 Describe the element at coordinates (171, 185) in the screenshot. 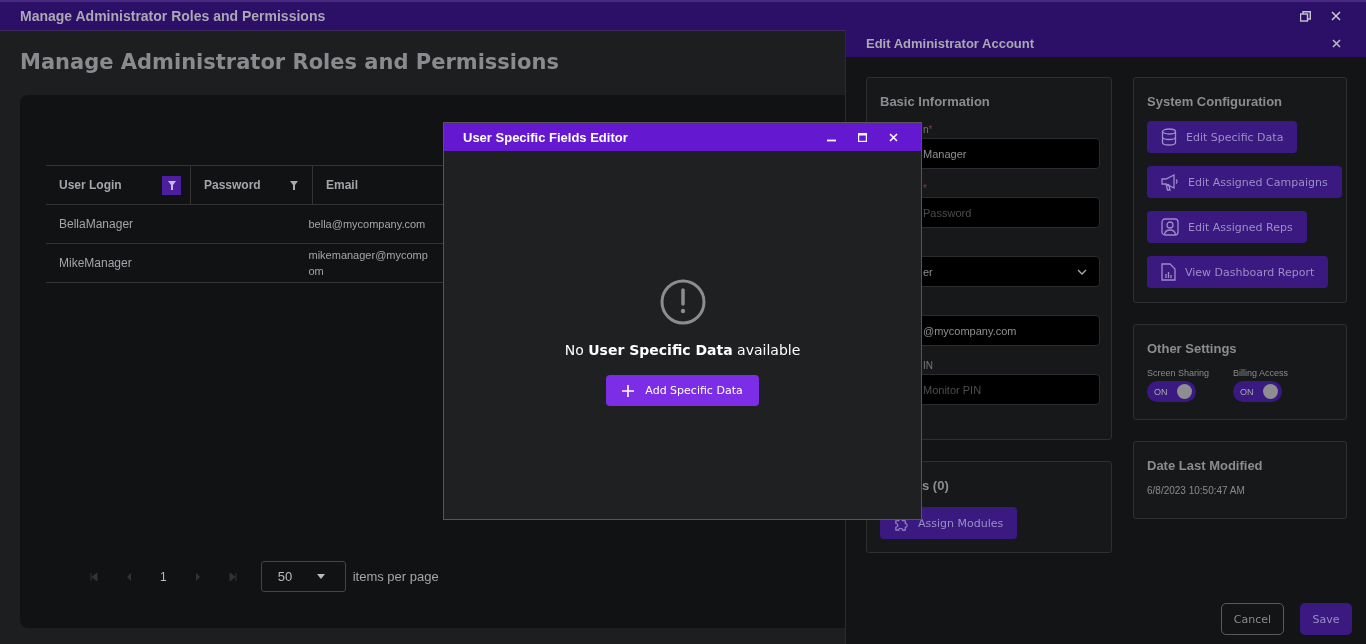

I see `filter-icon` at that location.